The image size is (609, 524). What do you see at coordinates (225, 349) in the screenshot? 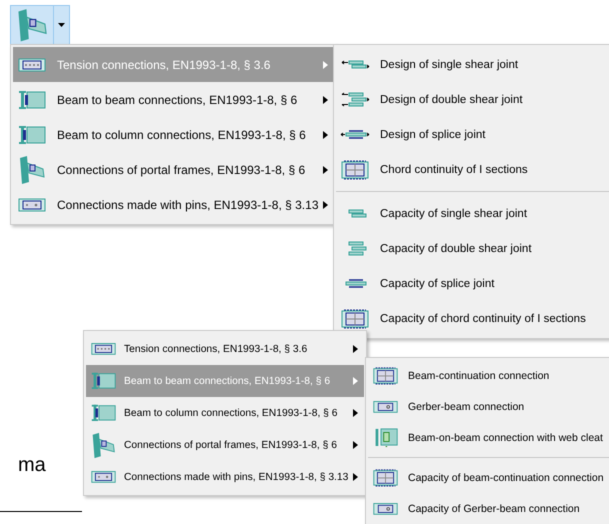
I see `menu-item: Tension connections, EN1993-1-8, § 3.6` at bounding box center [225, 349].